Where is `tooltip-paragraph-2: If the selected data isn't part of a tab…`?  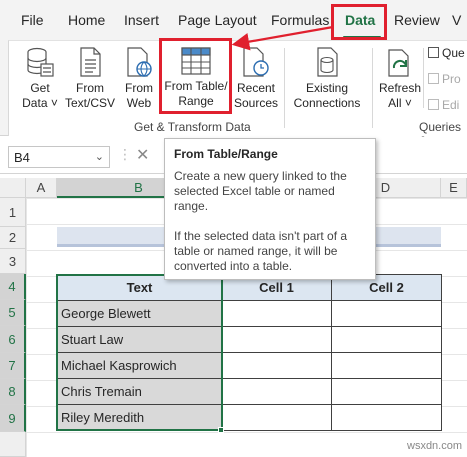
tooltip-paragraph-2: If the selected data isn't part of a tab… is located at coordinates (261, 251).